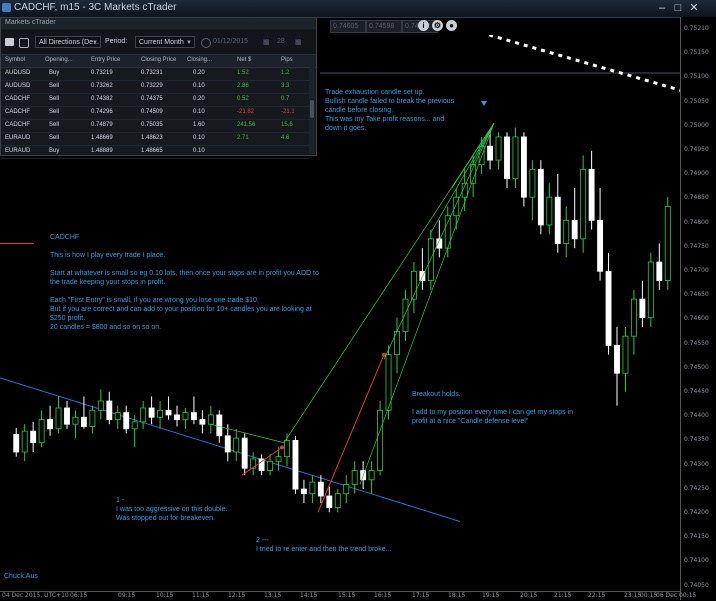 The height and width of the screenshot is (601, 716). Describe the element at coordinates (678, 8) in the screenshot. I see `maximize-icon: □` at that location.